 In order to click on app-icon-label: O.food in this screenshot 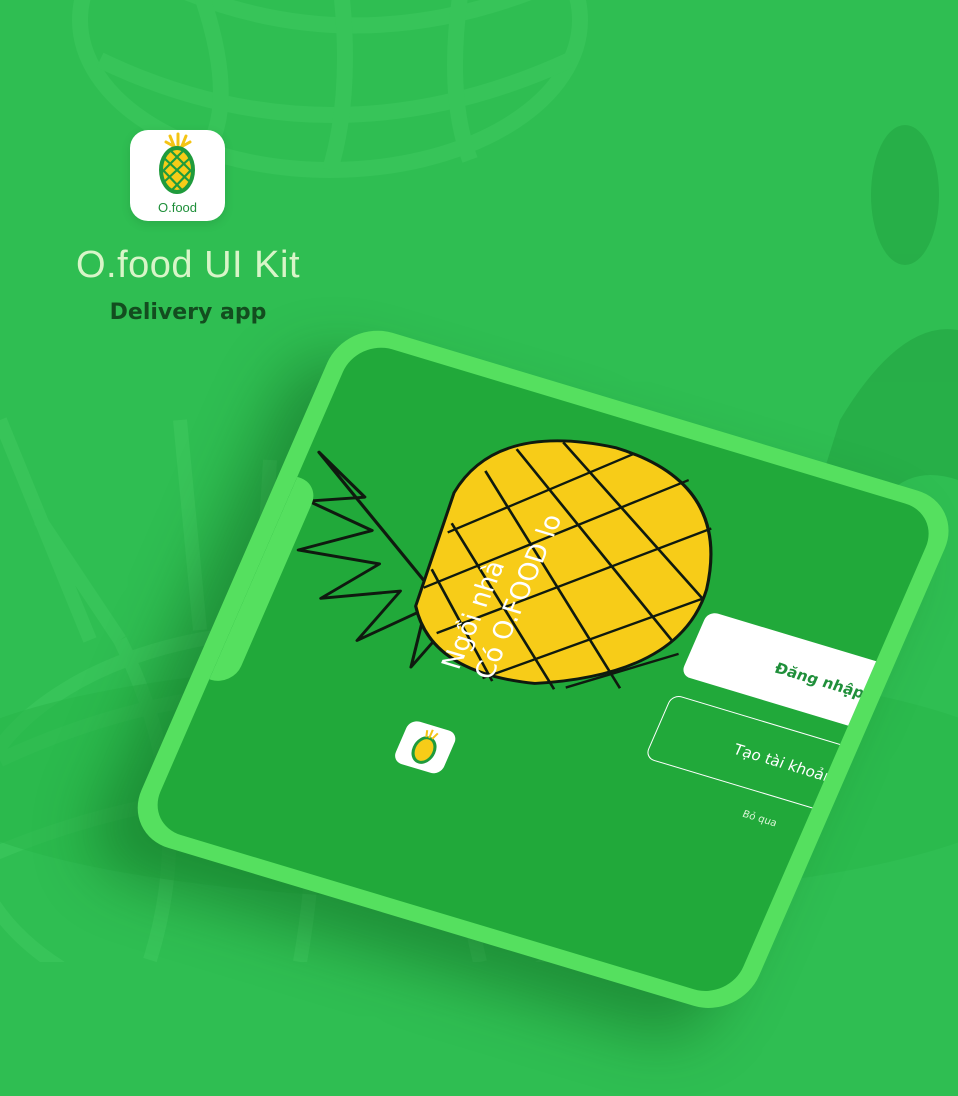, I will do `click(177, 207)`.